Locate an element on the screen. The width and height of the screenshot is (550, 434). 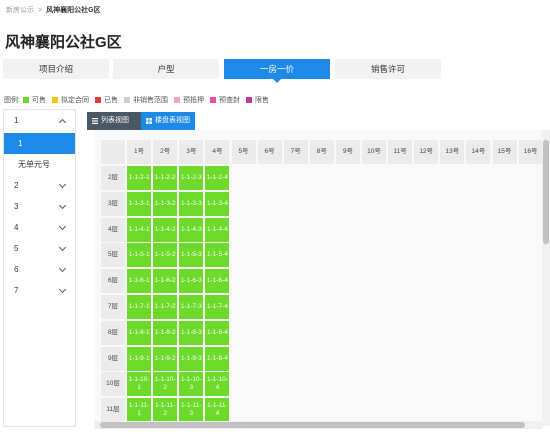
unit-cell: 1-1-11-3 is located at coordinates (191, 410).